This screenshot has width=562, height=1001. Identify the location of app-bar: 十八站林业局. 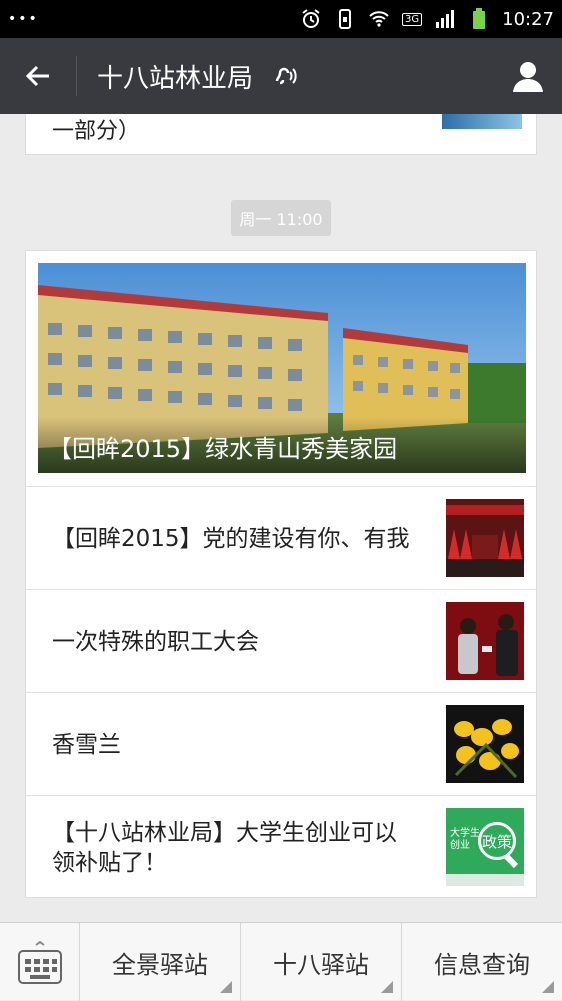
(281, 76).